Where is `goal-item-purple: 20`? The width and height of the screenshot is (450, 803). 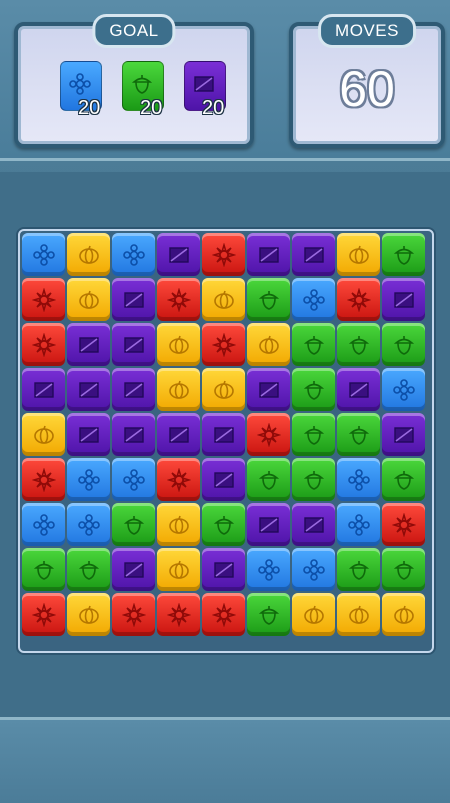 goal-item-purple: 20 is located at coordinates (205, 90).